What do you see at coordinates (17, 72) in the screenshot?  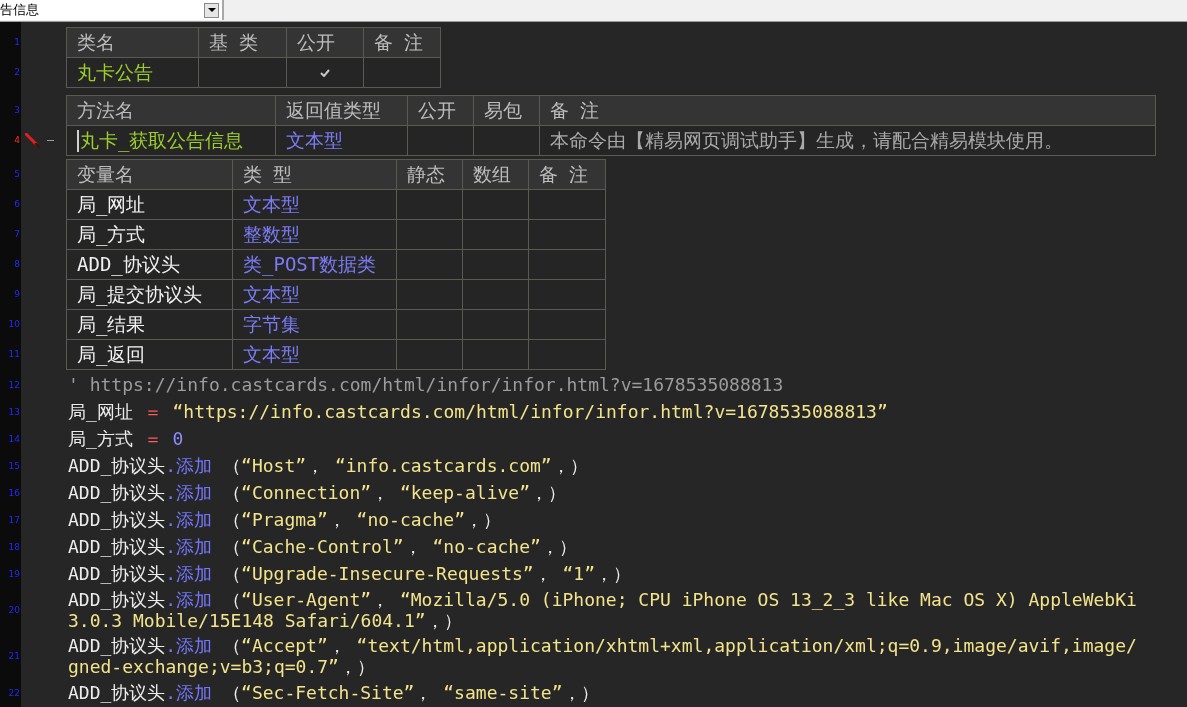 I see `line-number: 2` at bounding box center [17, 72].